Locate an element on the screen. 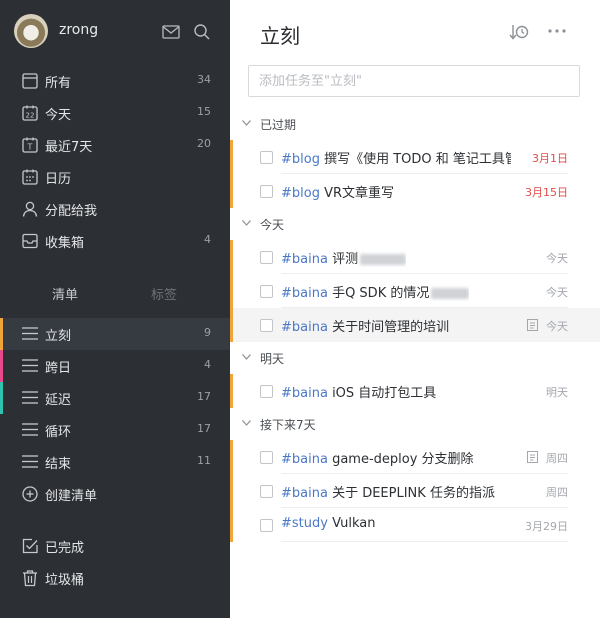 The height and width of the screenshot is (618, 600). tray-icon is located at coordinates (30, 241).